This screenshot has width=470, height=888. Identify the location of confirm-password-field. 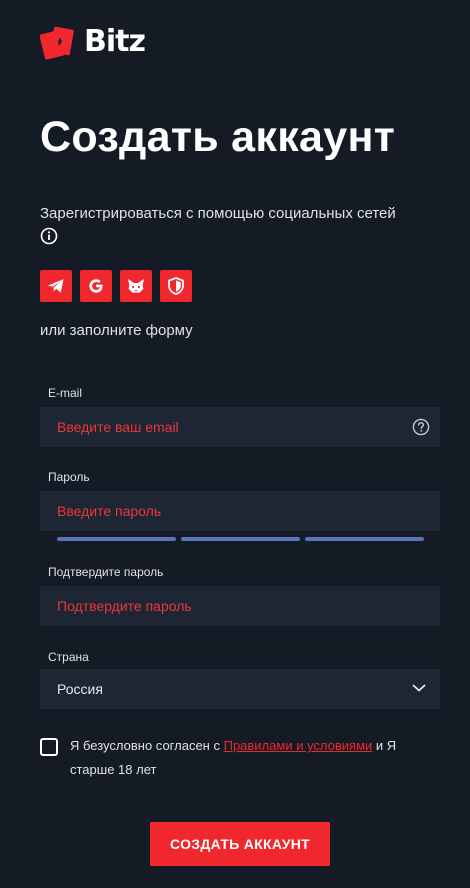
(240, 606).